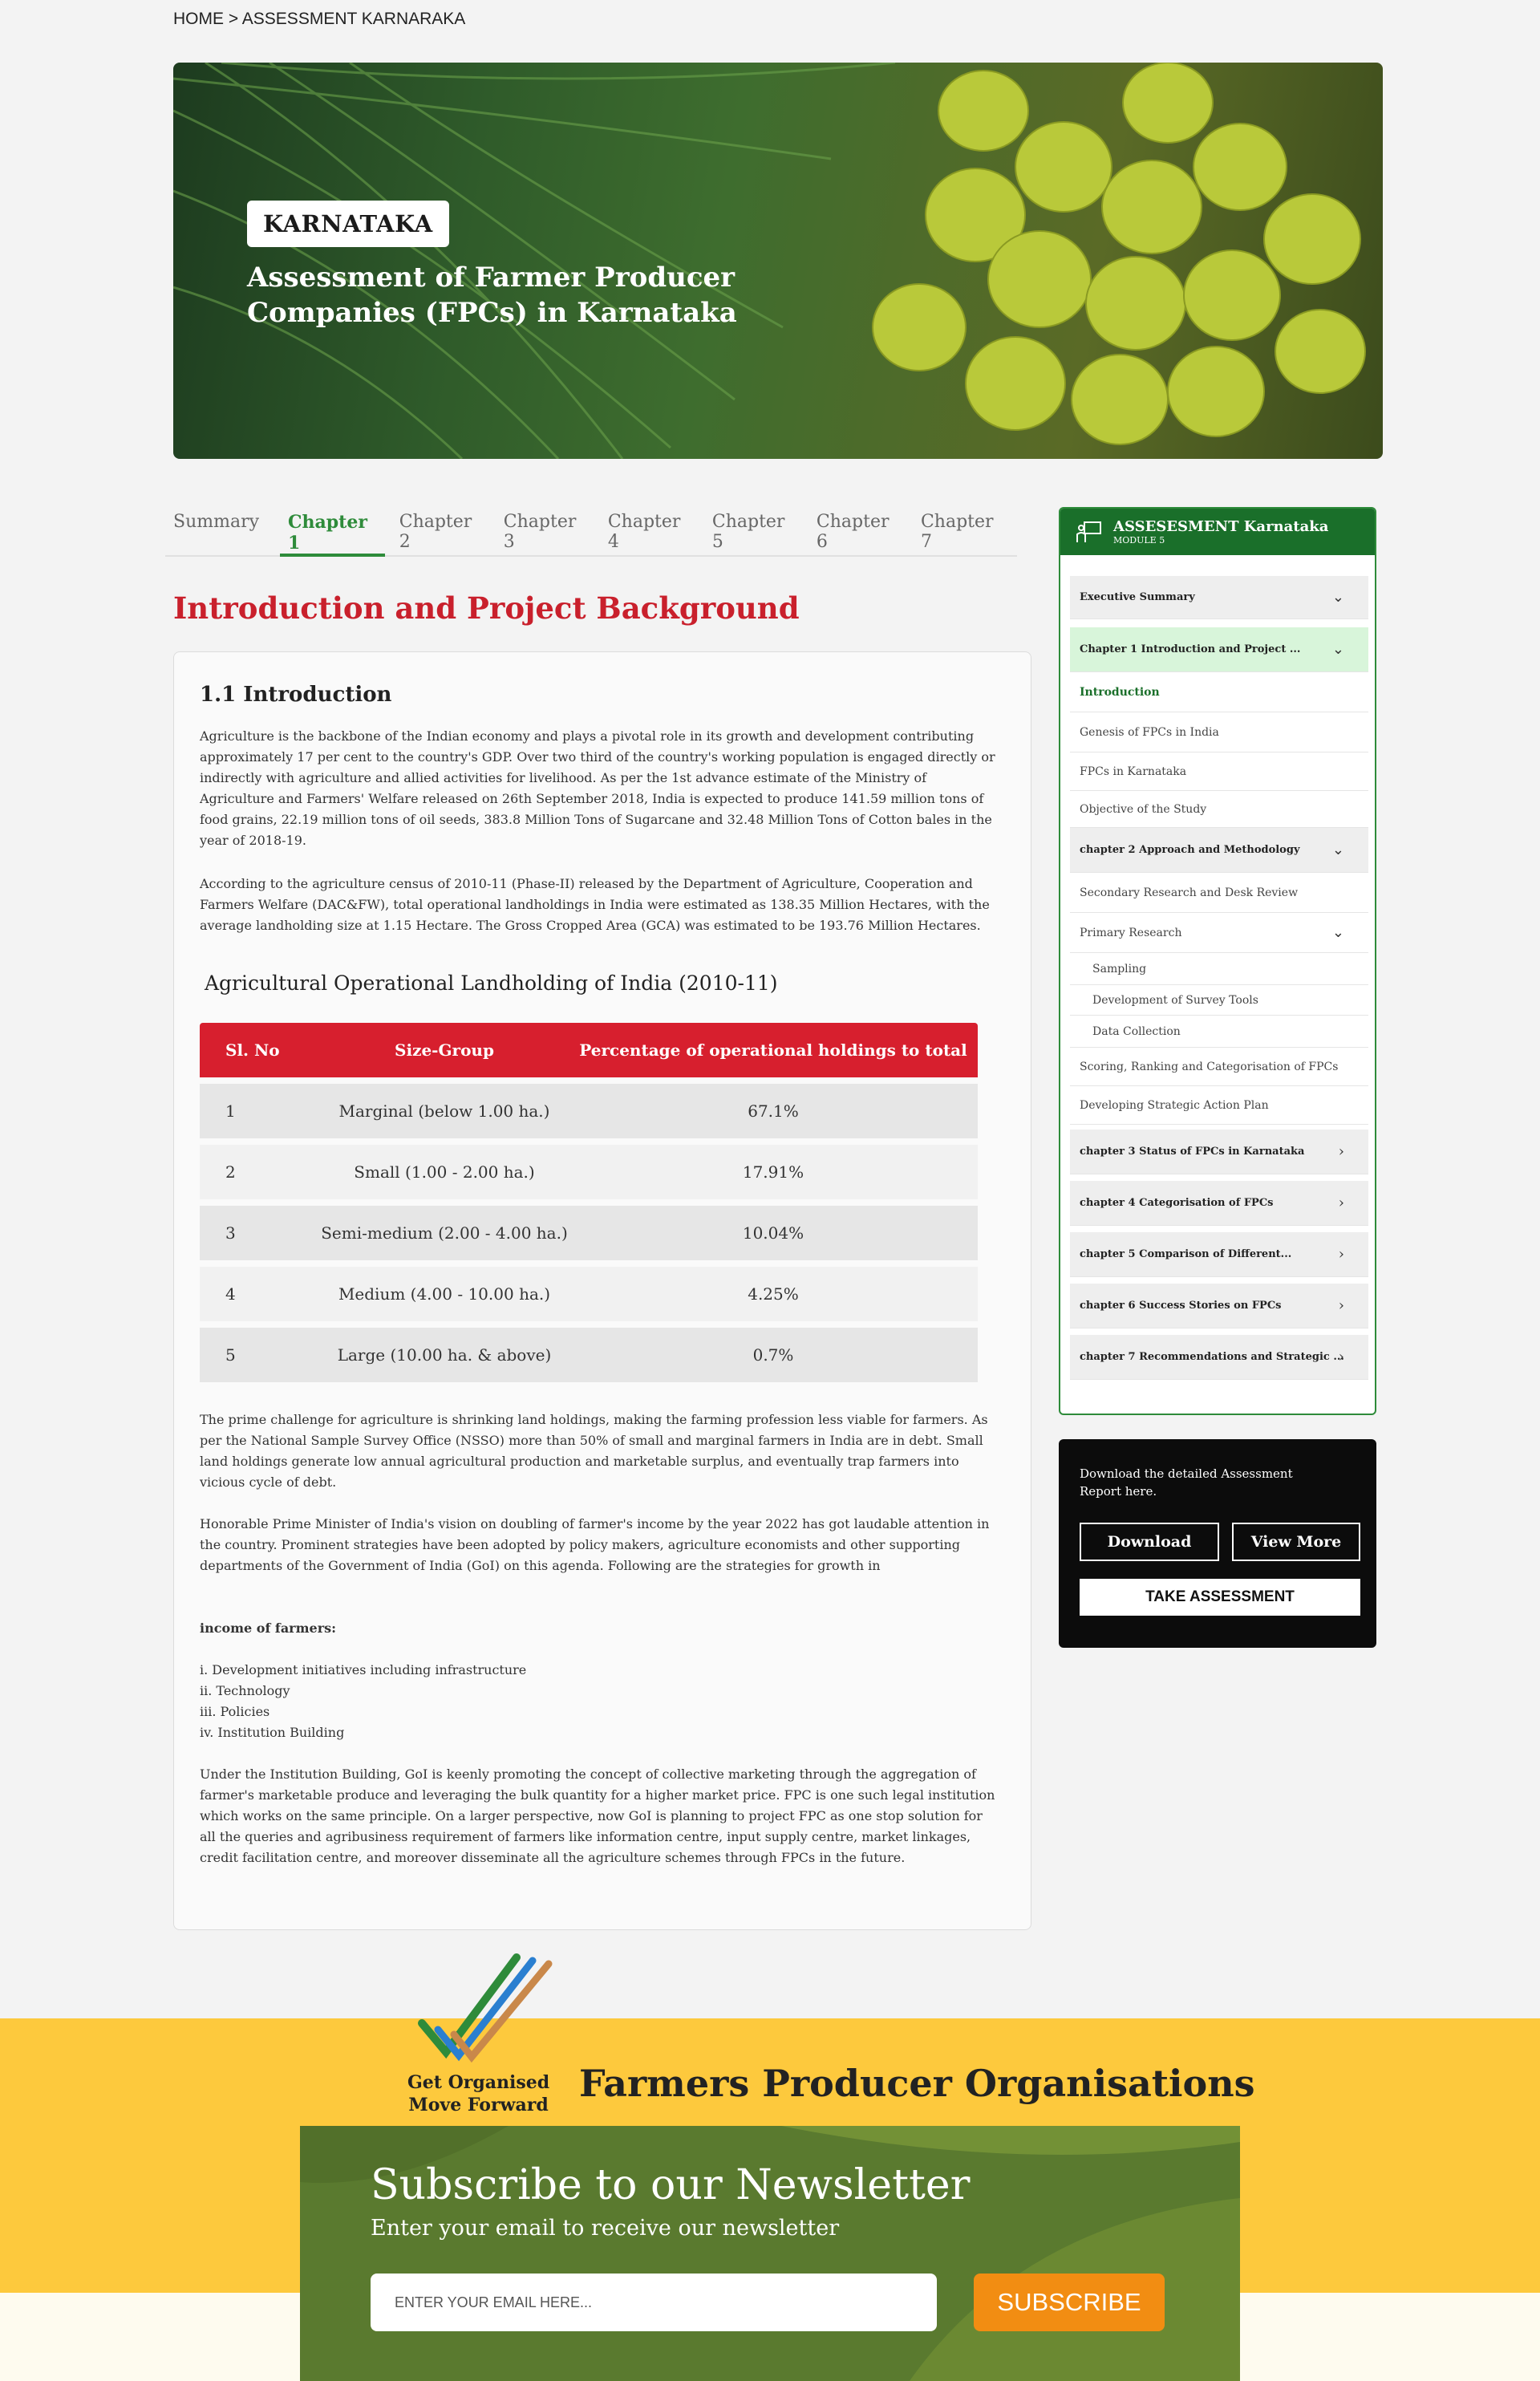 This screenshot has height=2381, width=1540. What do you see at coordinates (589, 1294) in the screenshot?
I see `table-row: 4 Medium (4.00 - 10.00 ha.) 4.25%` at bounding box center [589, 1294].